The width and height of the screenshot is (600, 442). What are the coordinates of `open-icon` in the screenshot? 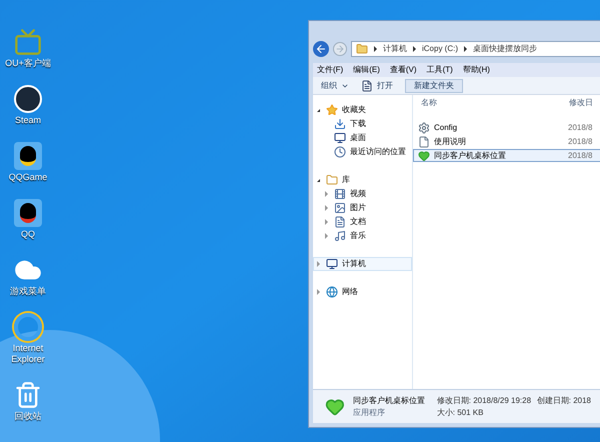 It's located at (367, 86).